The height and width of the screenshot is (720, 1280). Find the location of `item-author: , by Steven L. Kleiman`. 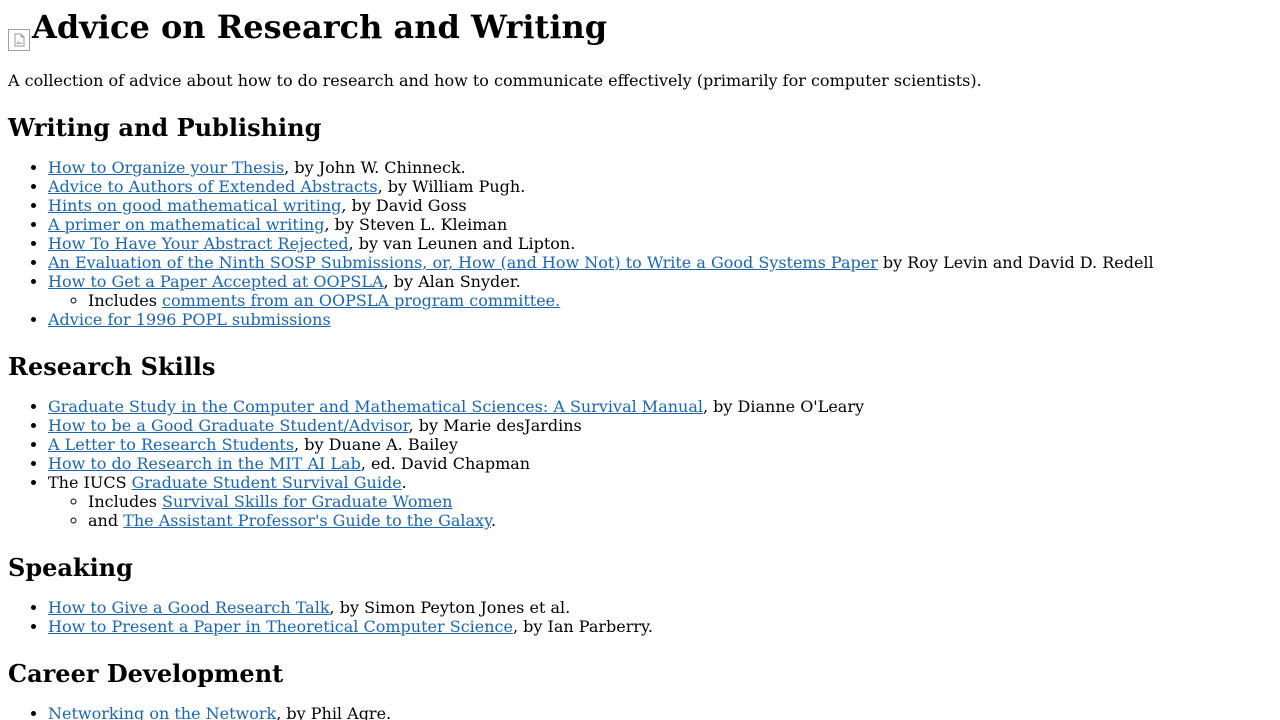

item-author: , by Steven L. Kleiman is located at coordinates (416, 224).